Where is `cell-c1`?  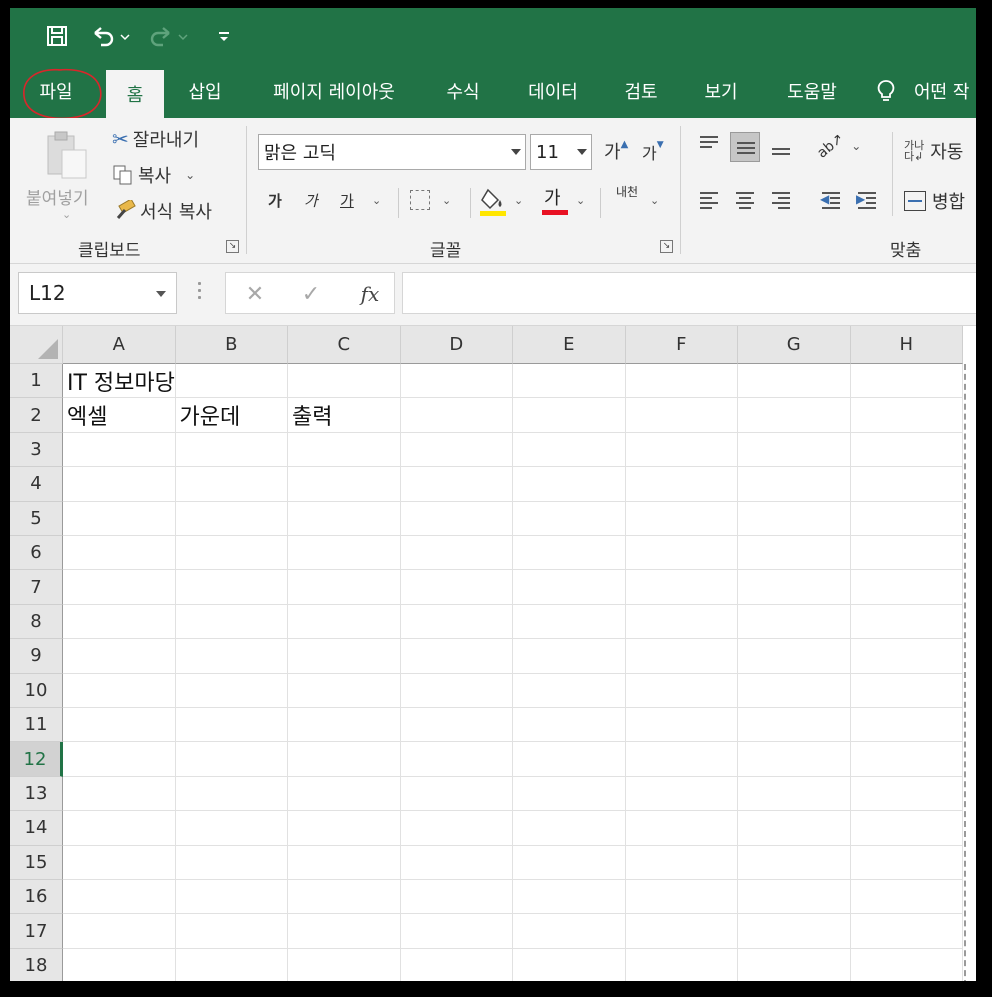
cell-c1 is located at coordinates (344, 381).